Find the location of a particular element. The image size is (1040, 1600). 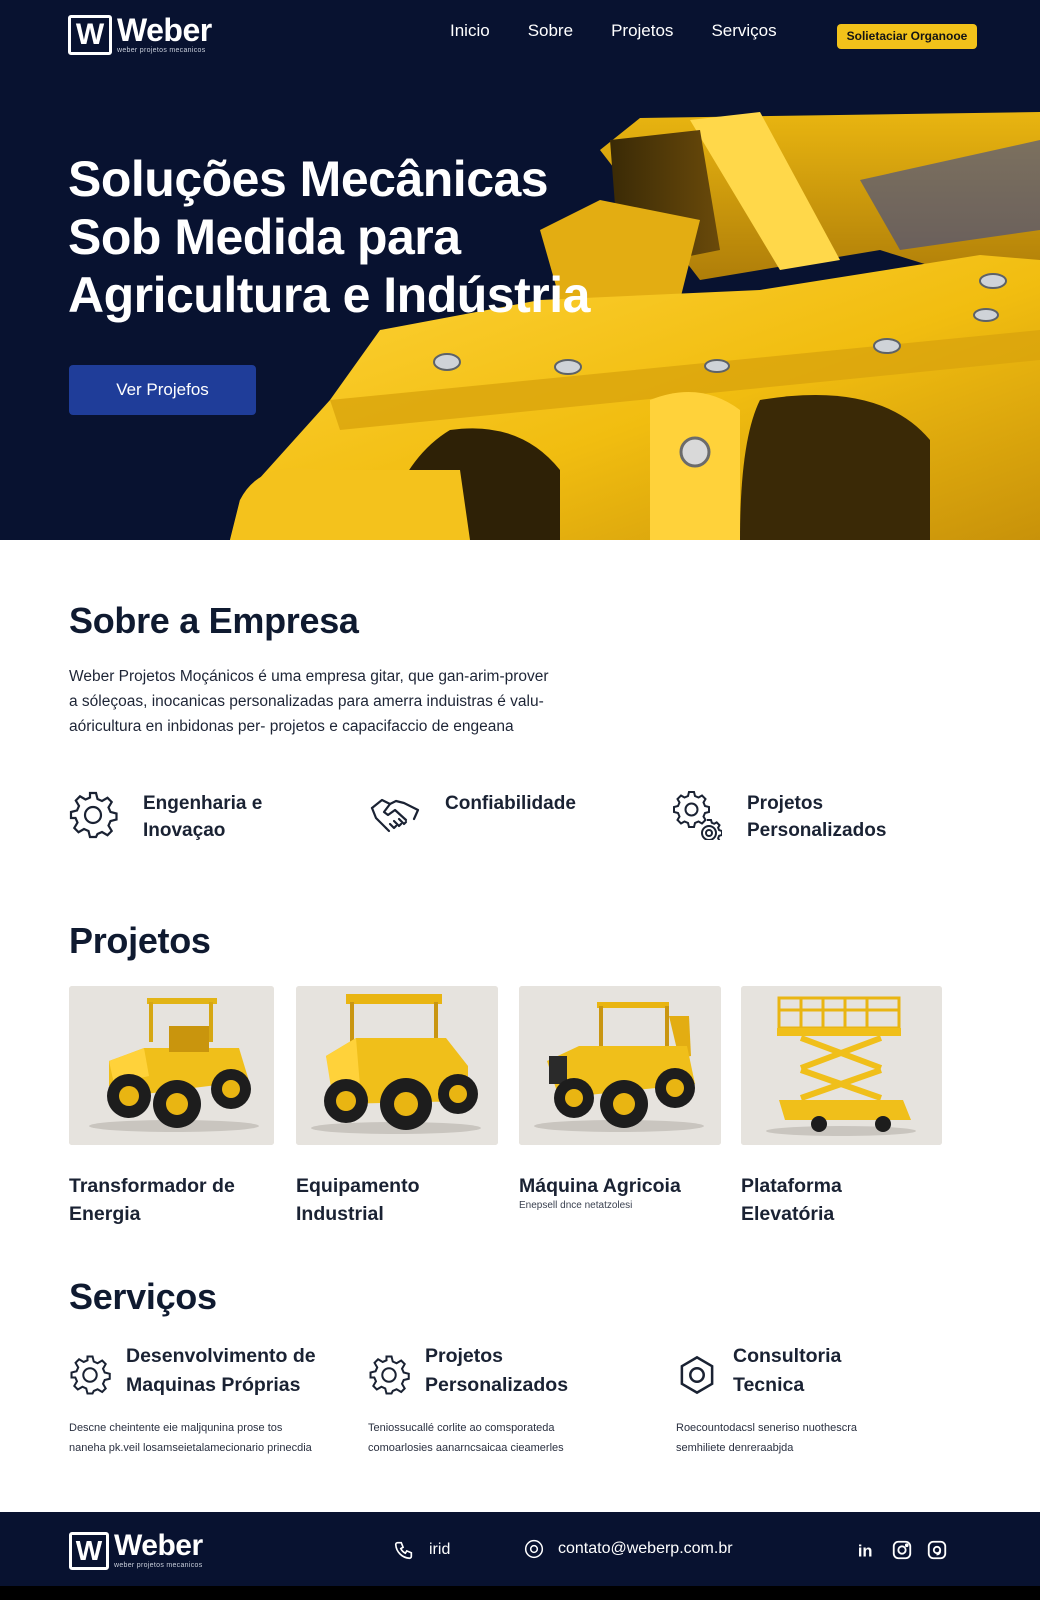

project-card: Equipamento Industrial is located at coordinates (397, 1107).